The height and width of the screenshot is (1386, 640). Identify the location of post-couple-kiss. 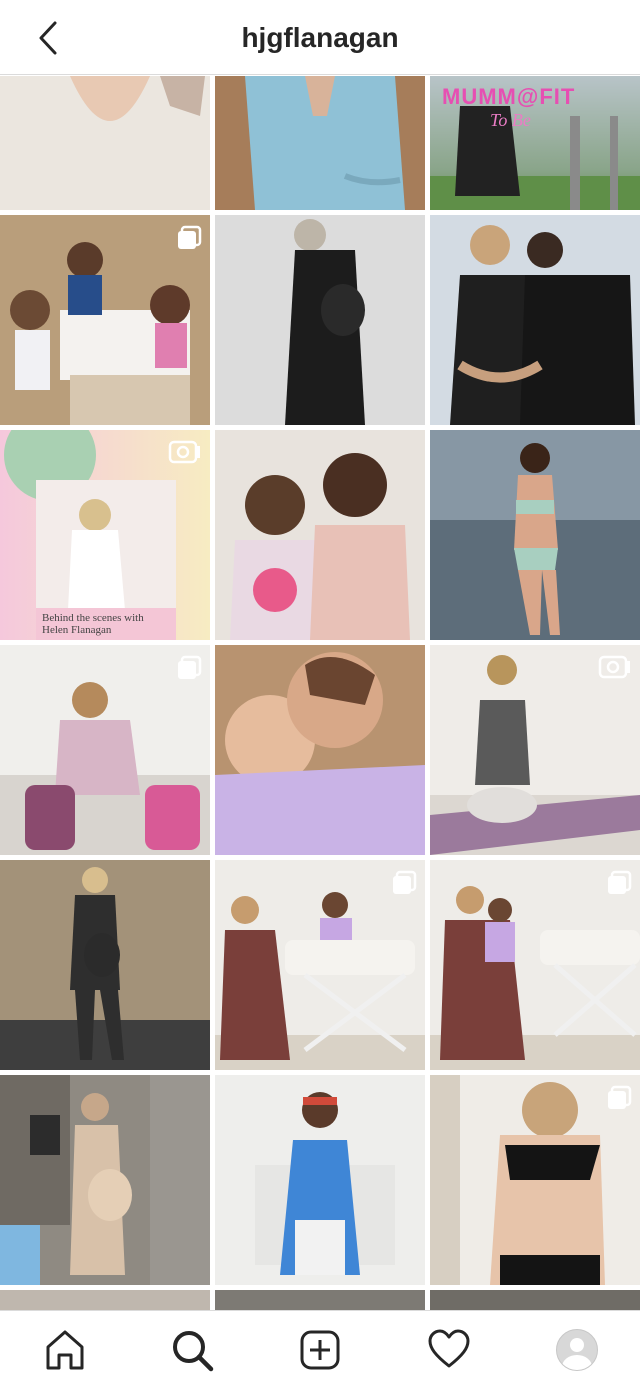
(535, 320).